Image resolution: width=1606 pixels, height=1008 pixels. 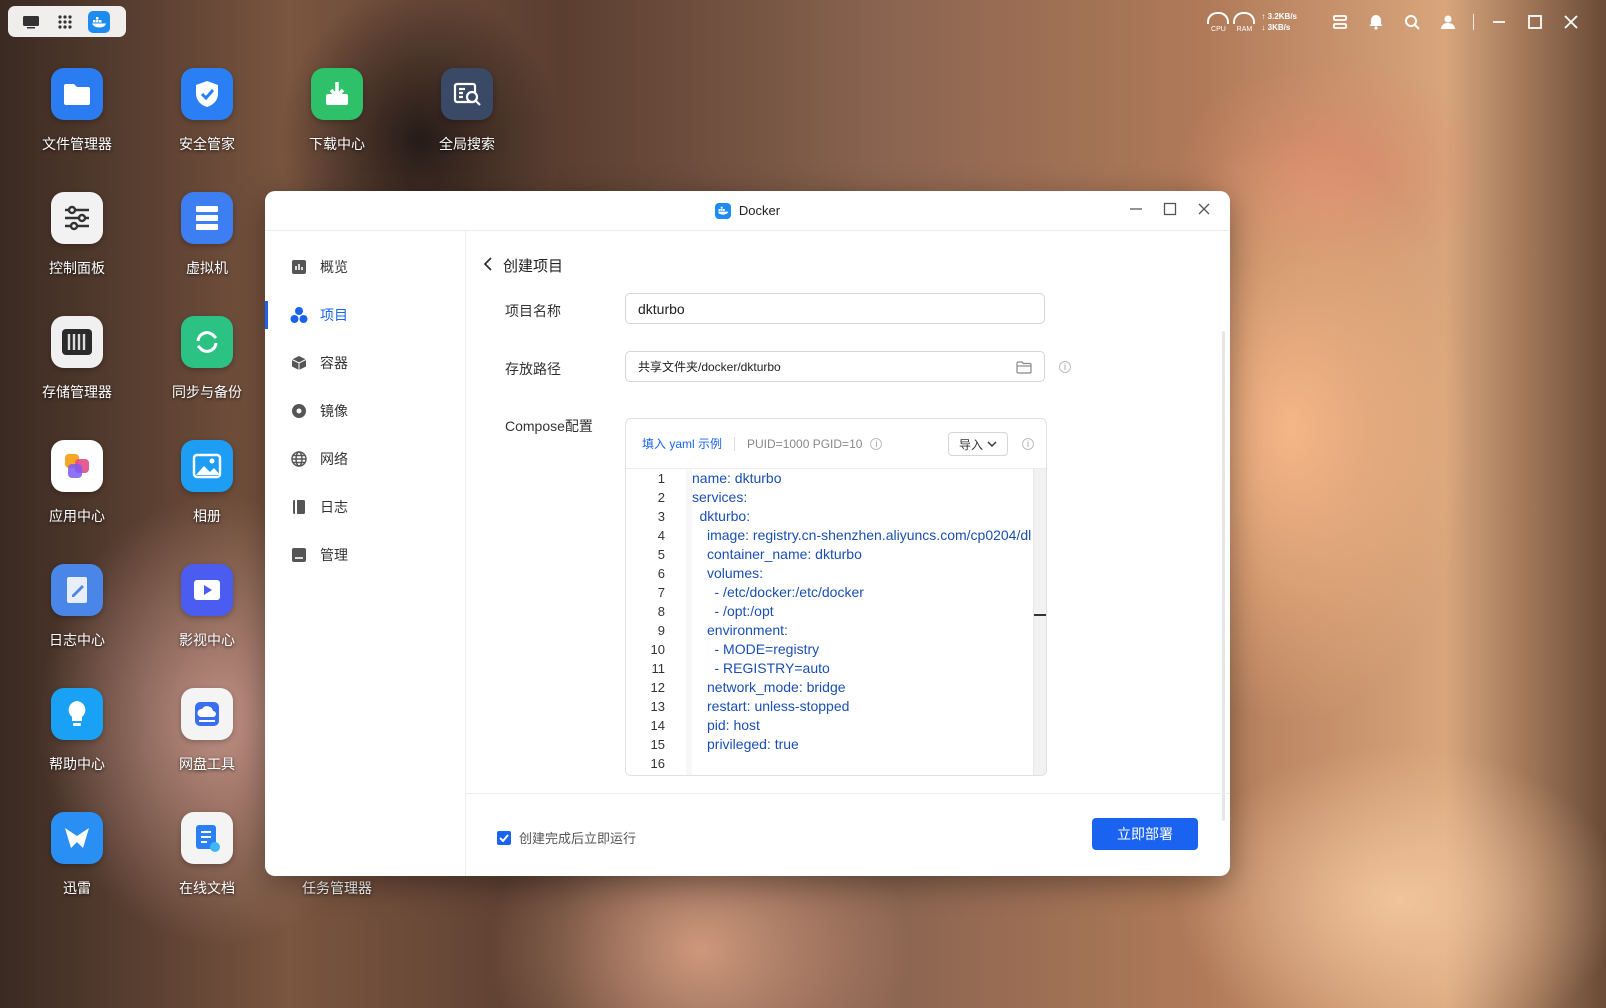 I want to click on desktop-app-download-center: 下载中心, so click(x=337, y=111).